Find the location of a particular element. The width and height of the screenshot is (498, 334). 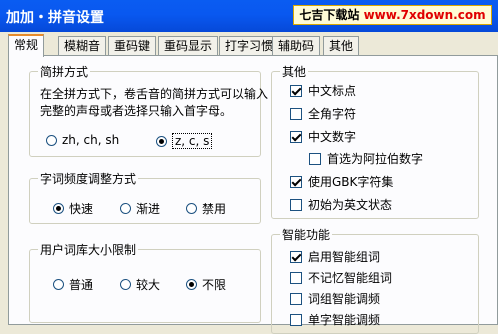

checkbox-init-english: 初始为英文状态 is located at coordinates (341, 204).